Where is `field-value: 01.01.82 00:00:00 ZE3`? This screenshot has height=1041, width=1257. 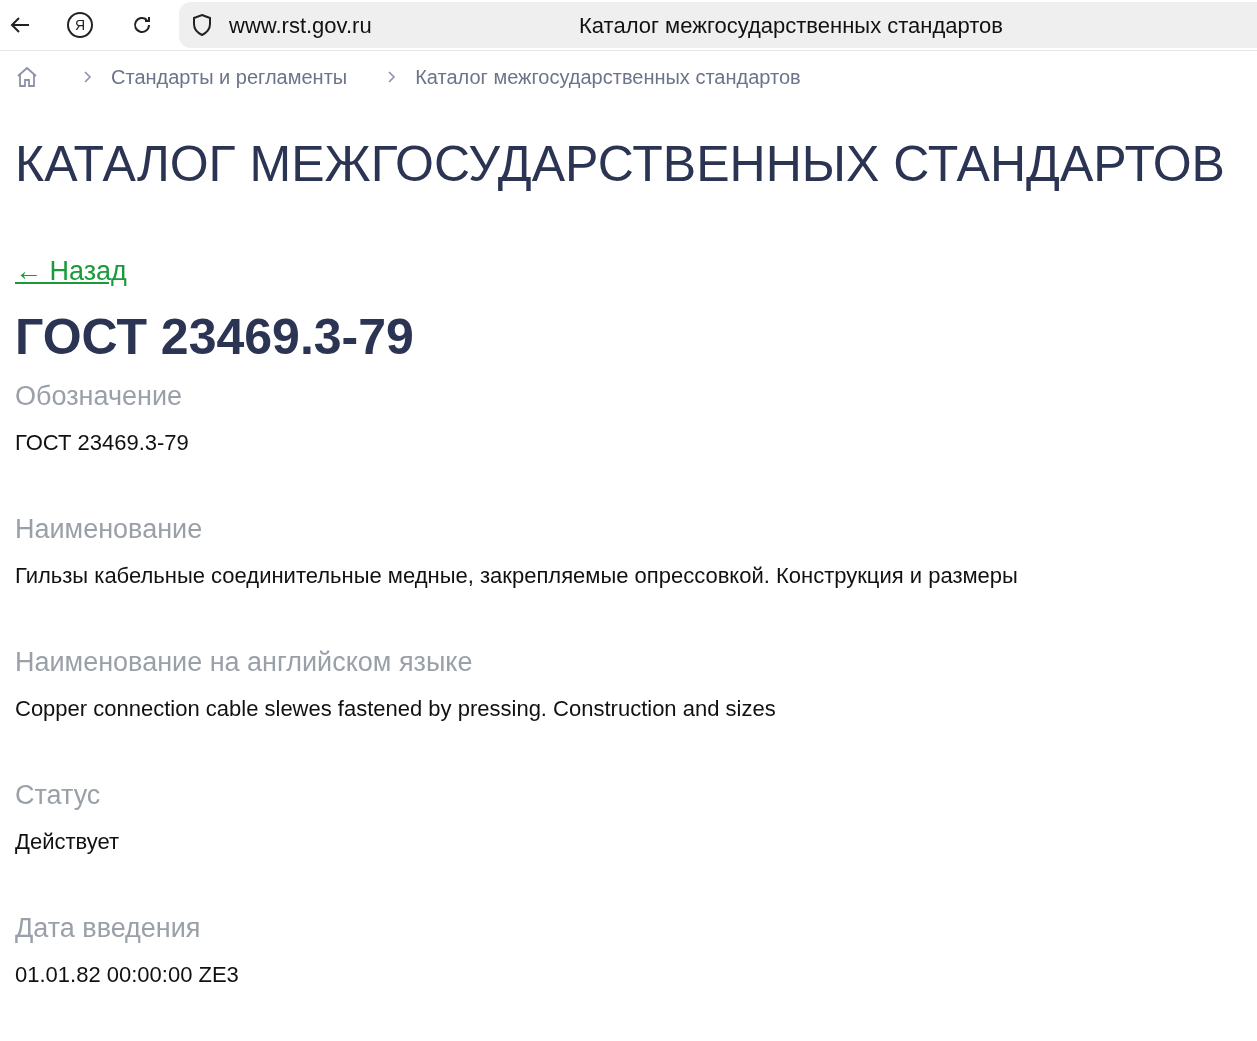
field-value: 01.01.82 00:00:00 ZE3 is located at coordinates (127, 974).